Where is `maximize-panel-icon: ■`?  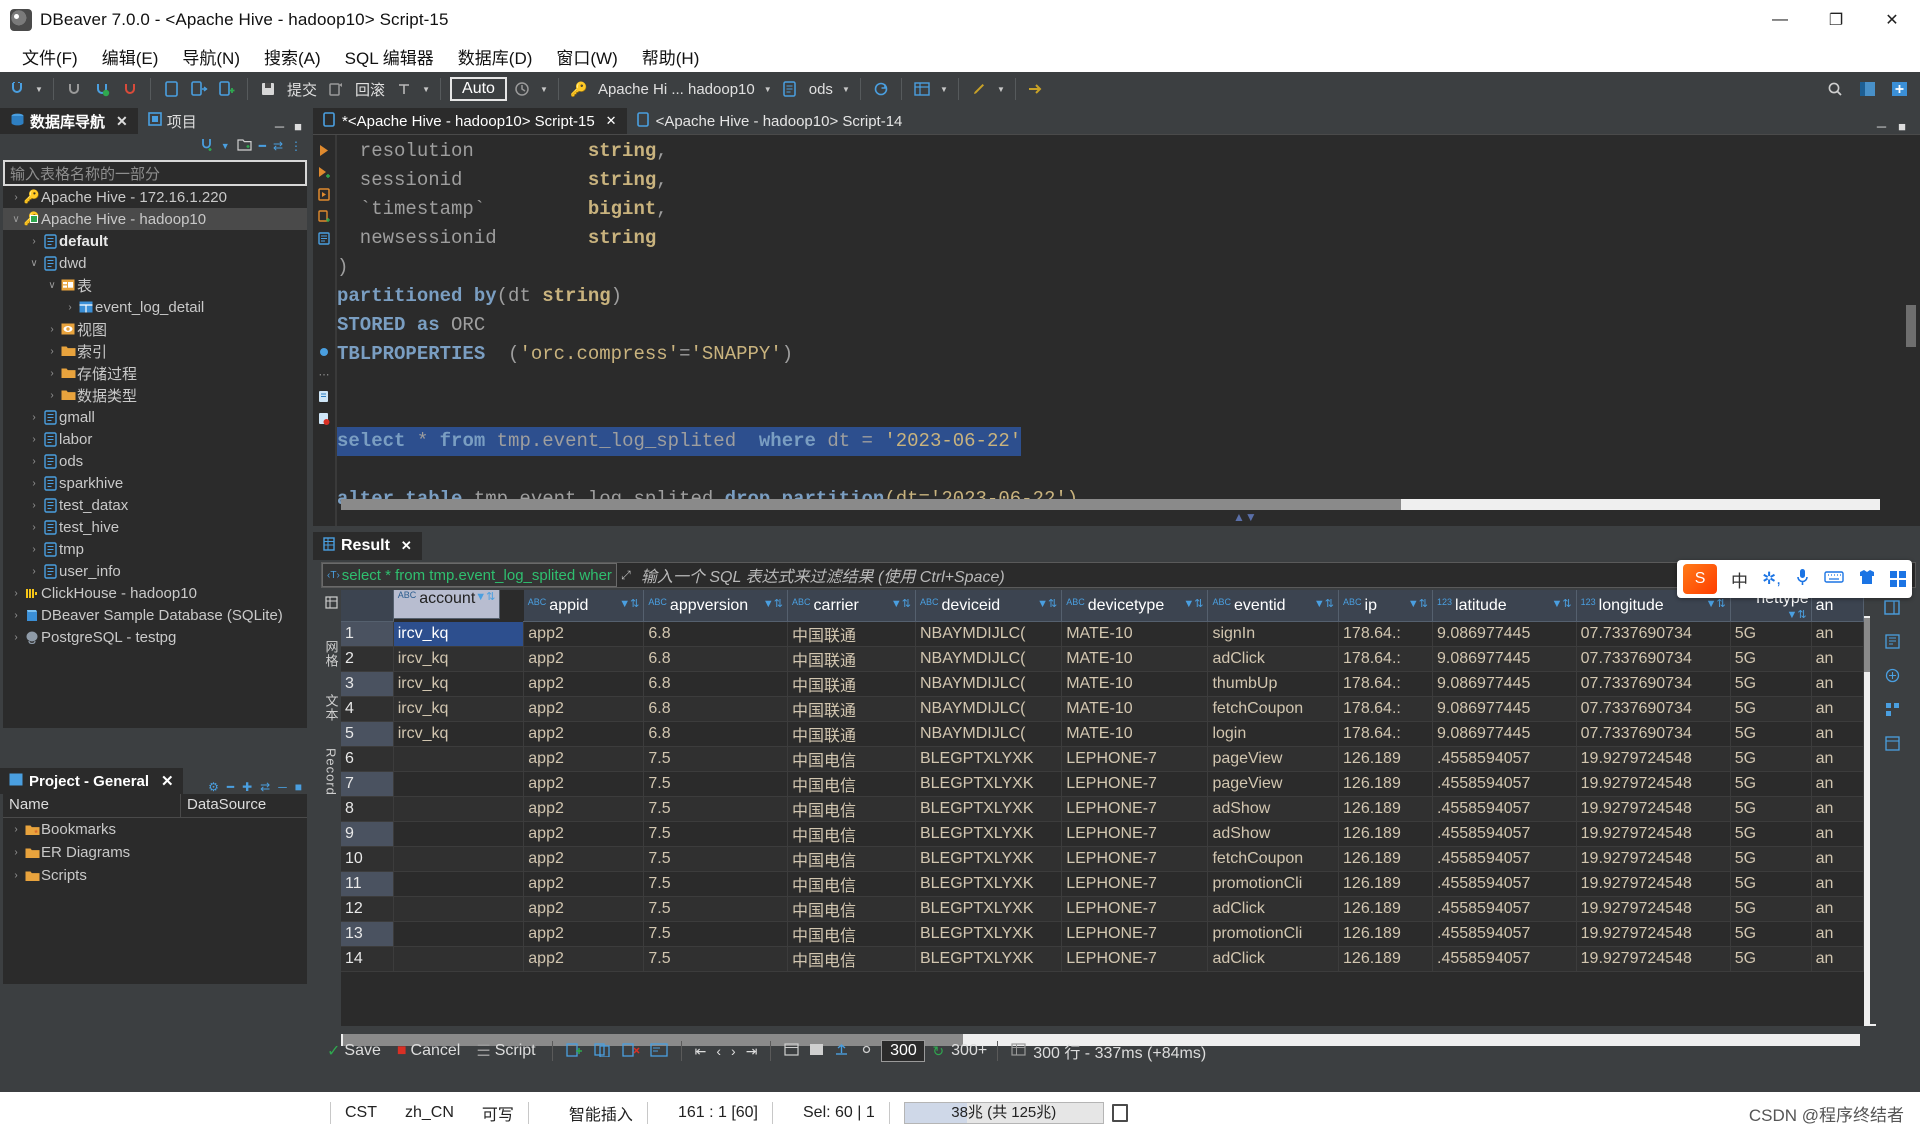
maximize-panel-icon: ■ is located at coordinates (298, 126).